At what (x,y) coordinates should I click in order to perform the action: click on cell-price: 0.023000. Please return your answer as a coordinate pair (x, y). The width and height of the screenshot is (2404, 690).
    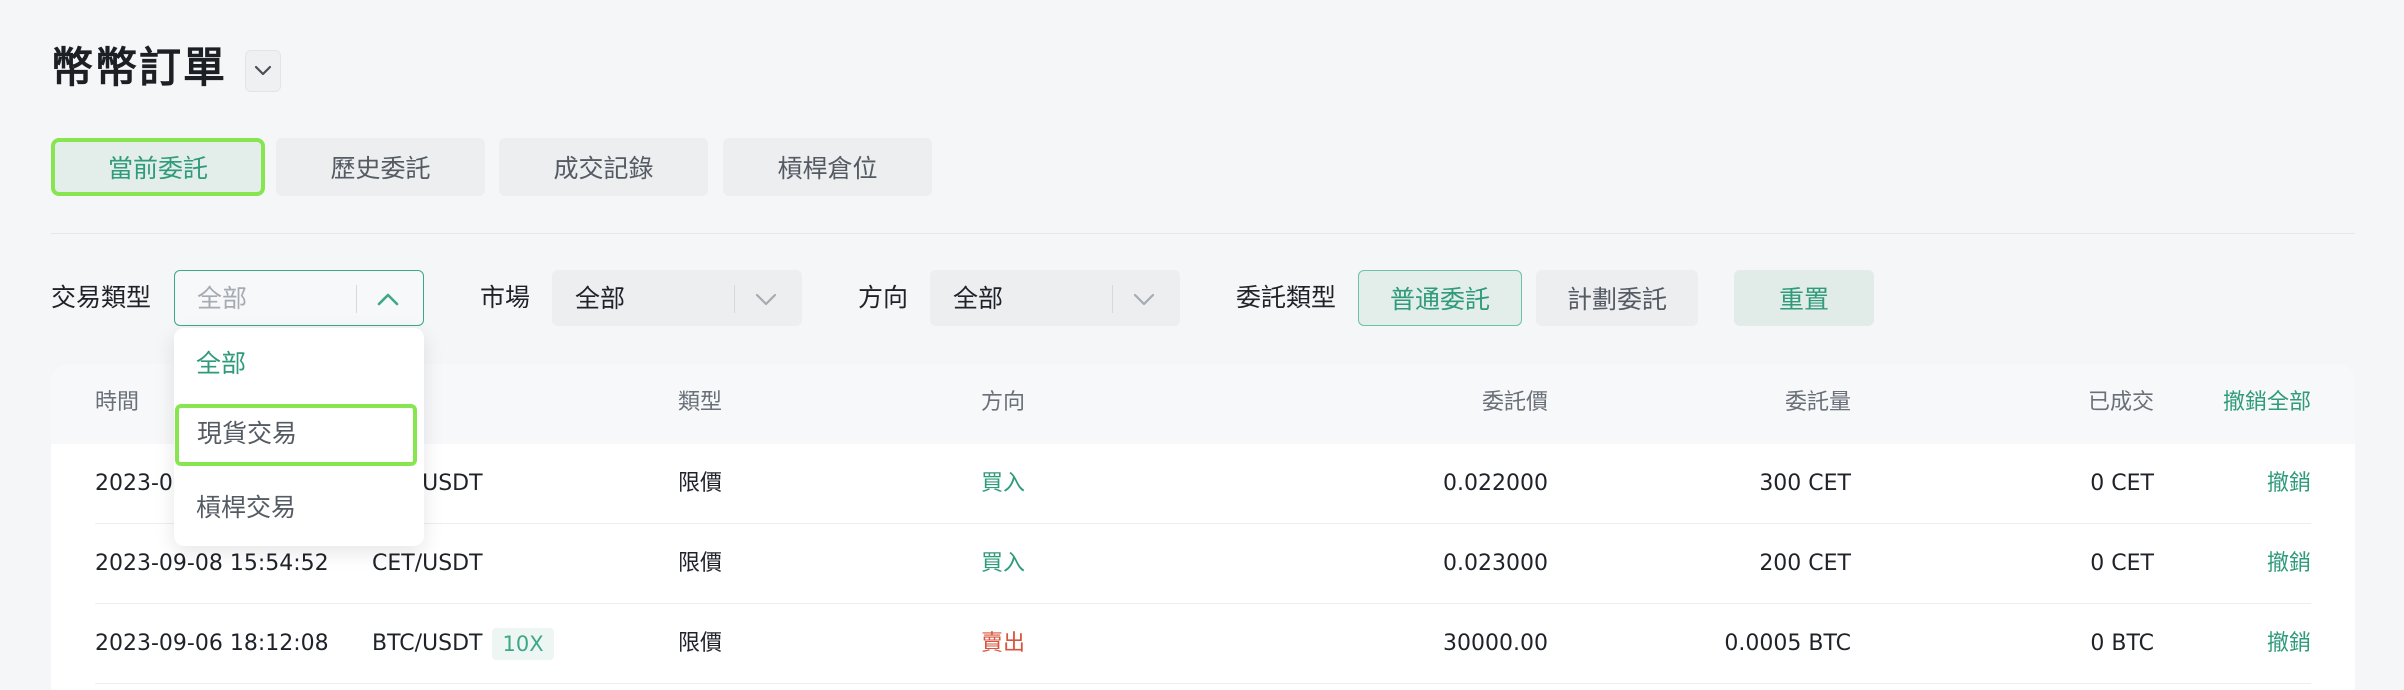
    Looking at the image, I should click on (1495, 563).